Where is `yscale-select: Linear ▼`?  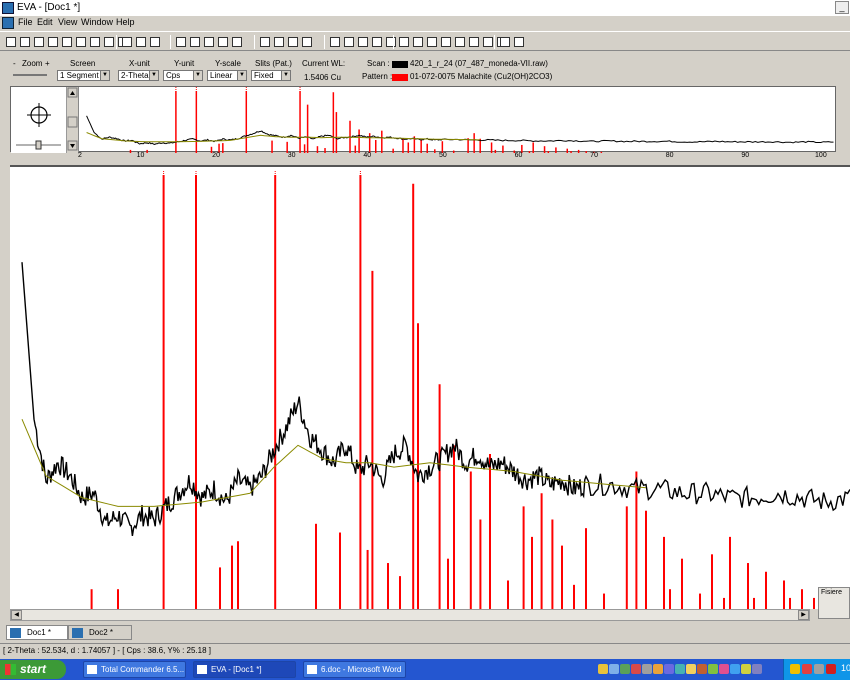
yscale-select: Linear ▼ is located at coordinates (227, 75).